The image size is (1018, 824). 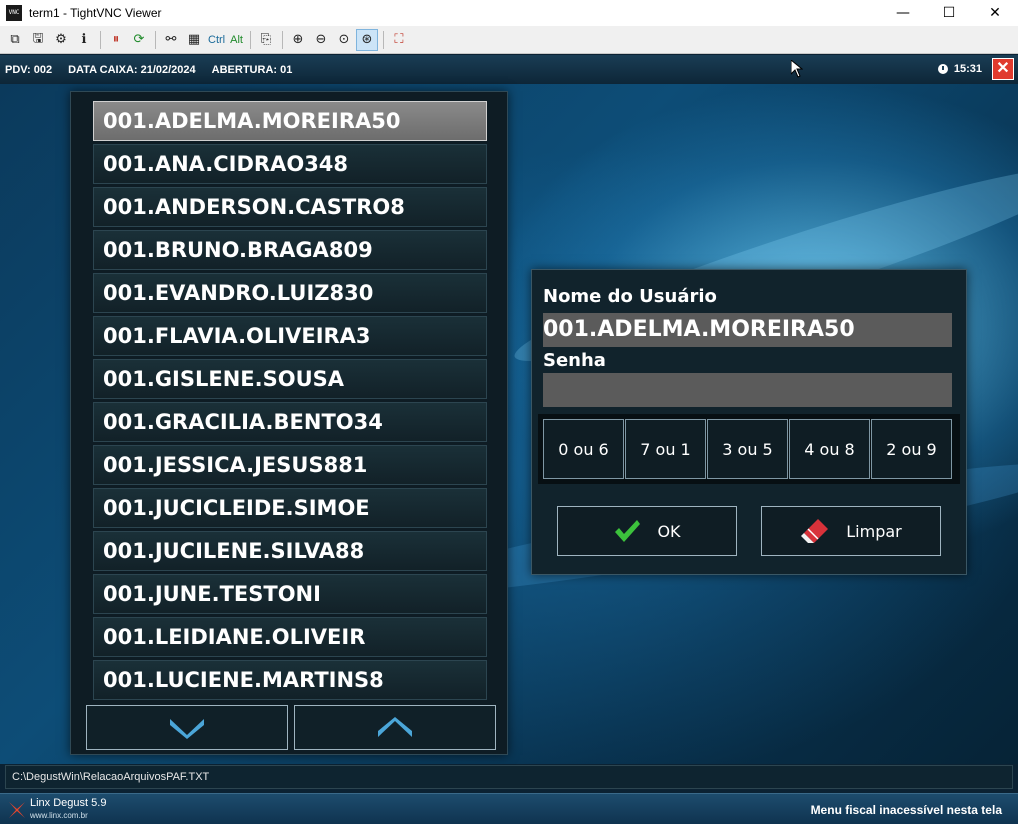 What do you see at coordinates (399, 40) in the screenshot?
I see `fullscreen-icon: ⛶` at bounding box center [399, 40].